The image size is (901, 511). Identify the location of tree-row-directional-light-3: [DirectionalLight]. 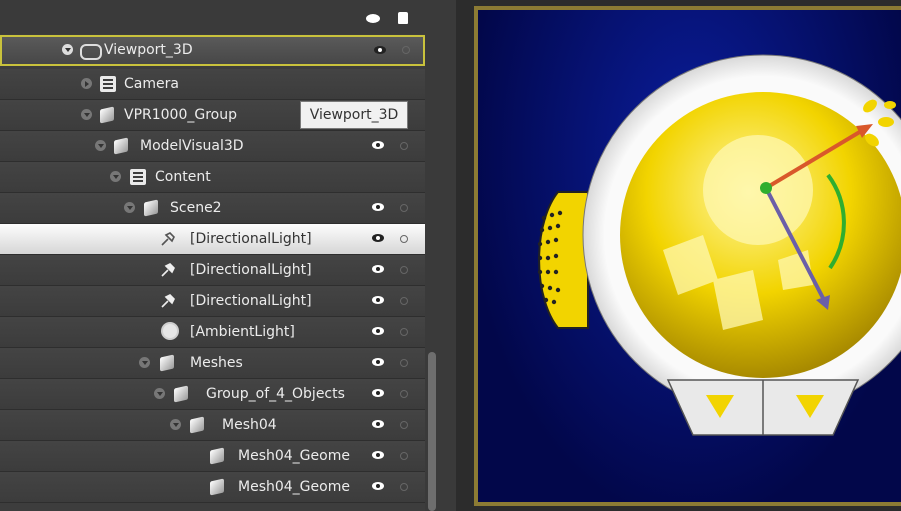
(212, 301).